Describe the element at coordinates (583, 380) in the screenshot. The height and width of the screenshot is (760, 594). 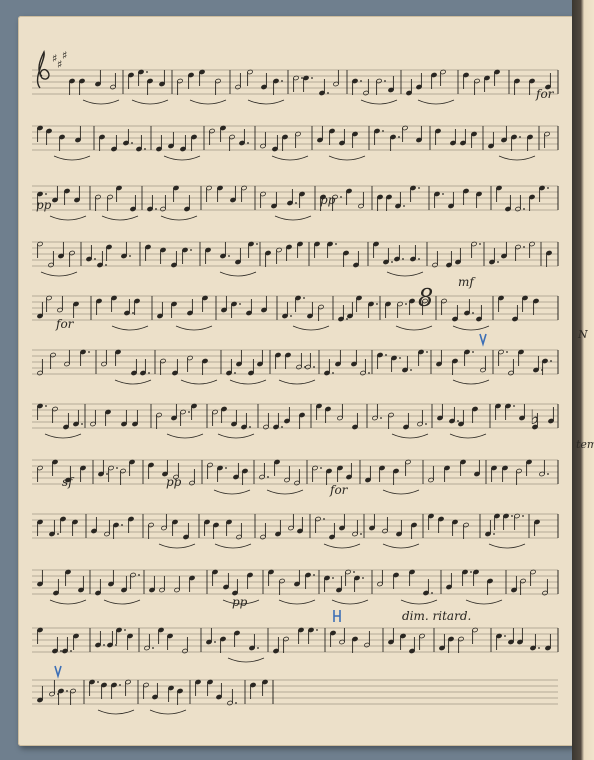
I see `next-page-edge: N tem` at that location.